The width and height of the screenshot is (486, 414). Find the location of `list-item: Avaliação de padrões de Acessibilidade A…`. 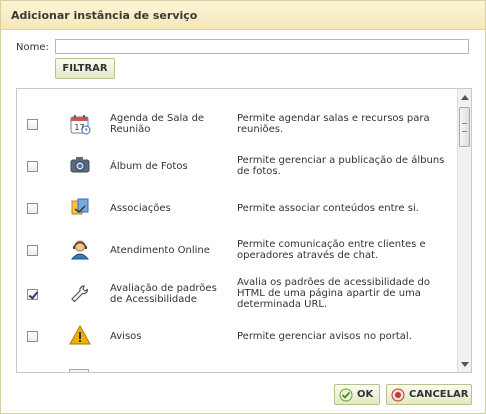

list-item: Avaliação de padrões de Acessibilidade A… is located at coordinates (237, 293).